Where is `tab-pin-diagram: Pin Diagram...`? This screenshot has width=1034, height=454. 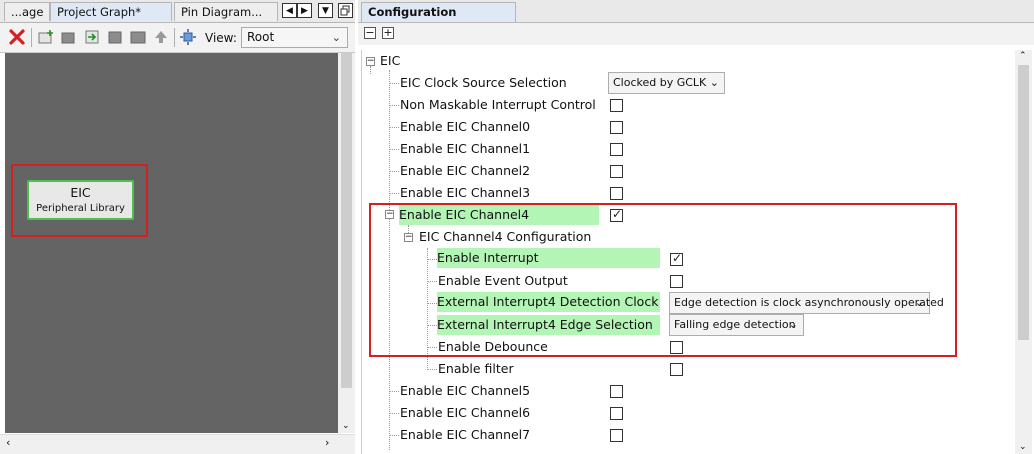
tab-pin-diagram: Pin Diagram... is located at coordinates (226, 11).